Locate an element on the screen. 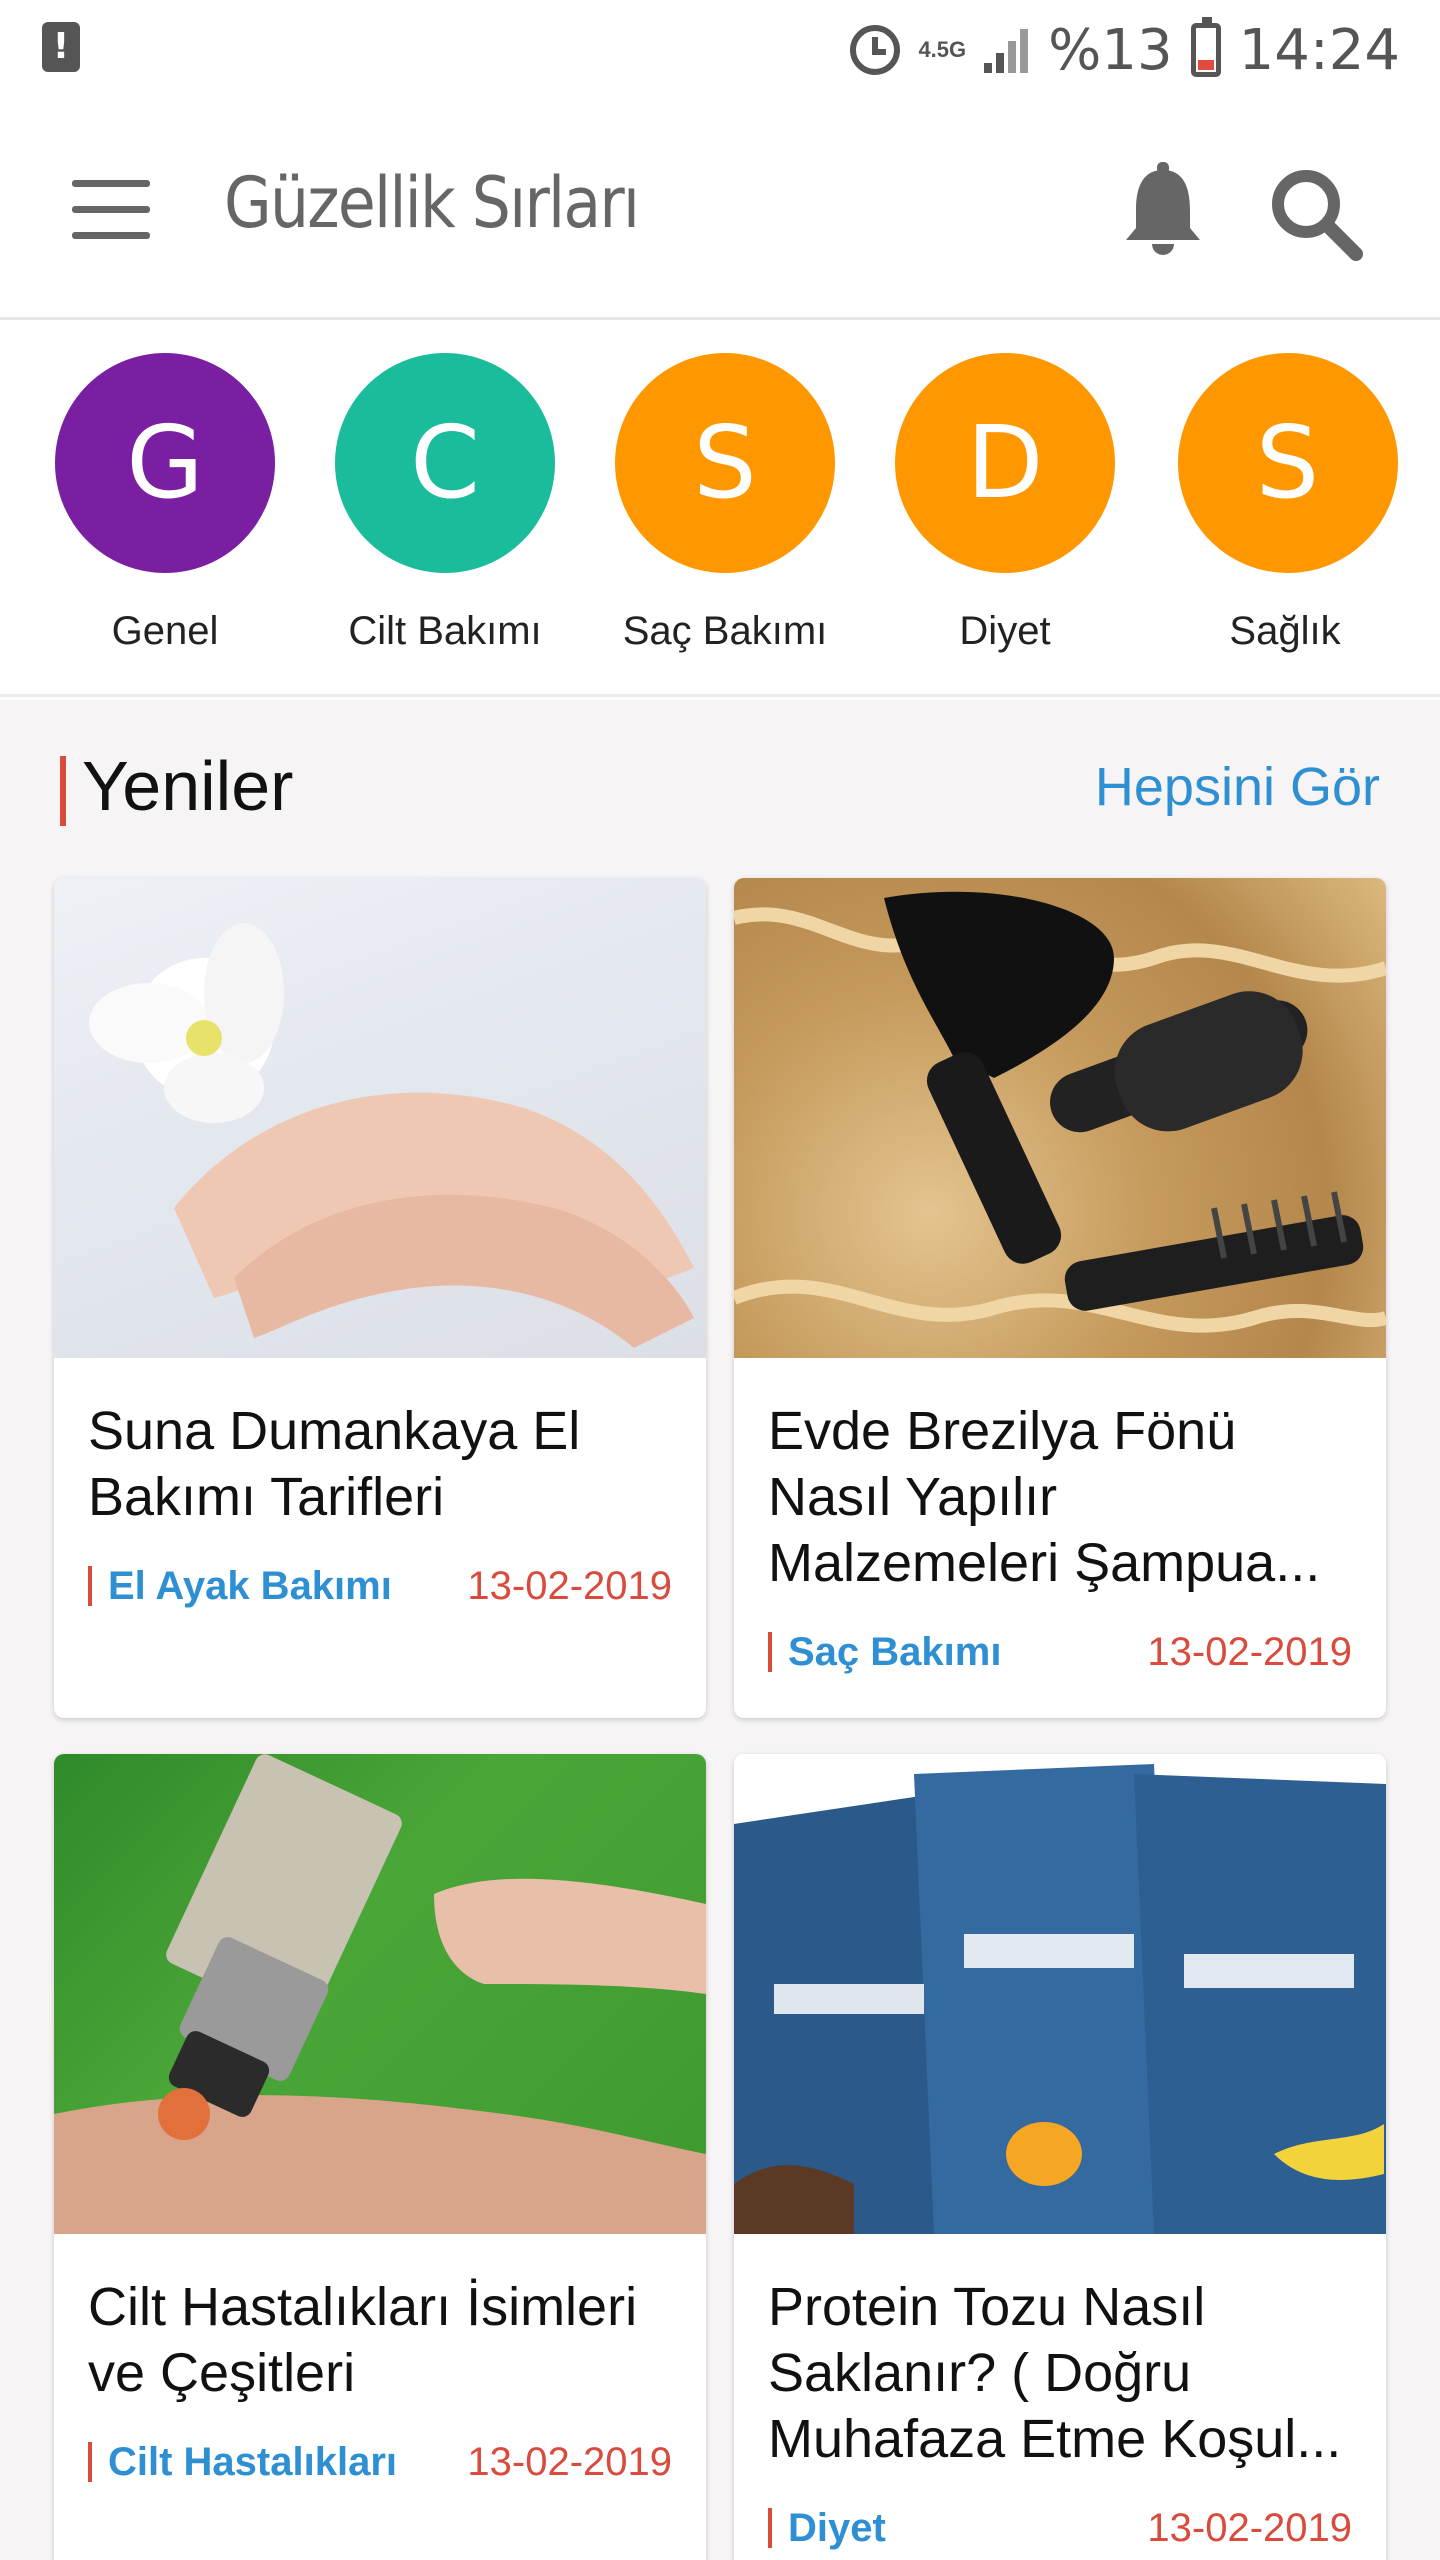 The height and width of the screenshot is (2560, 1440). section-header: Yeniler Hepsini Gör is located at coordinates (720, 789).